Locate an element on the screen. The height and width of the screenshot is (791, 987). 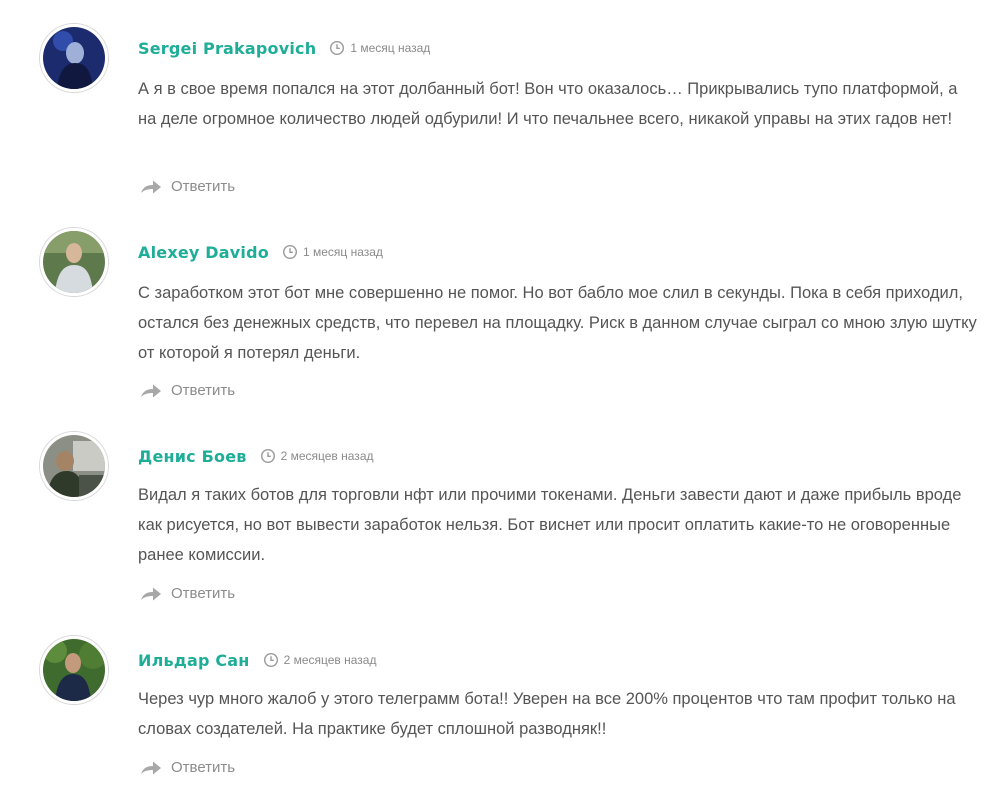
comment-meta: Alexey Davido 1 месяц назад is located at coordinates (260, 252).